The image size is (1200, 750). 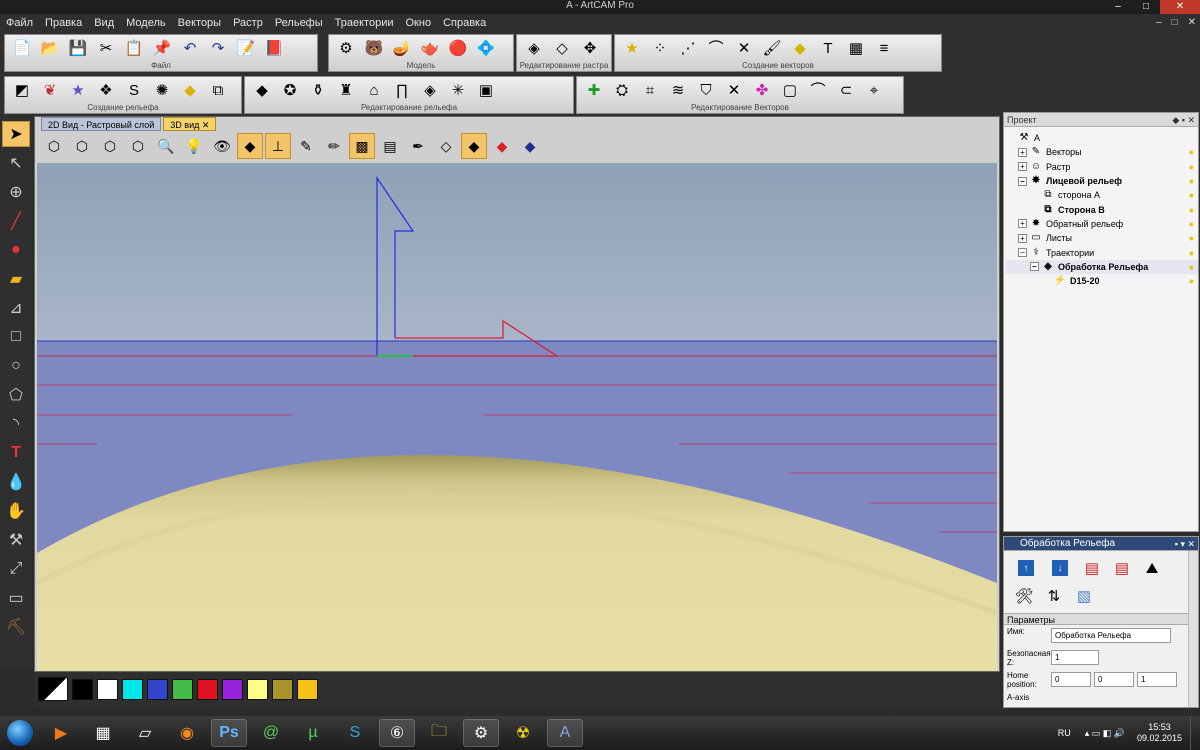 I want to click on solid-icon: ▩, so click(x=362, y=146).